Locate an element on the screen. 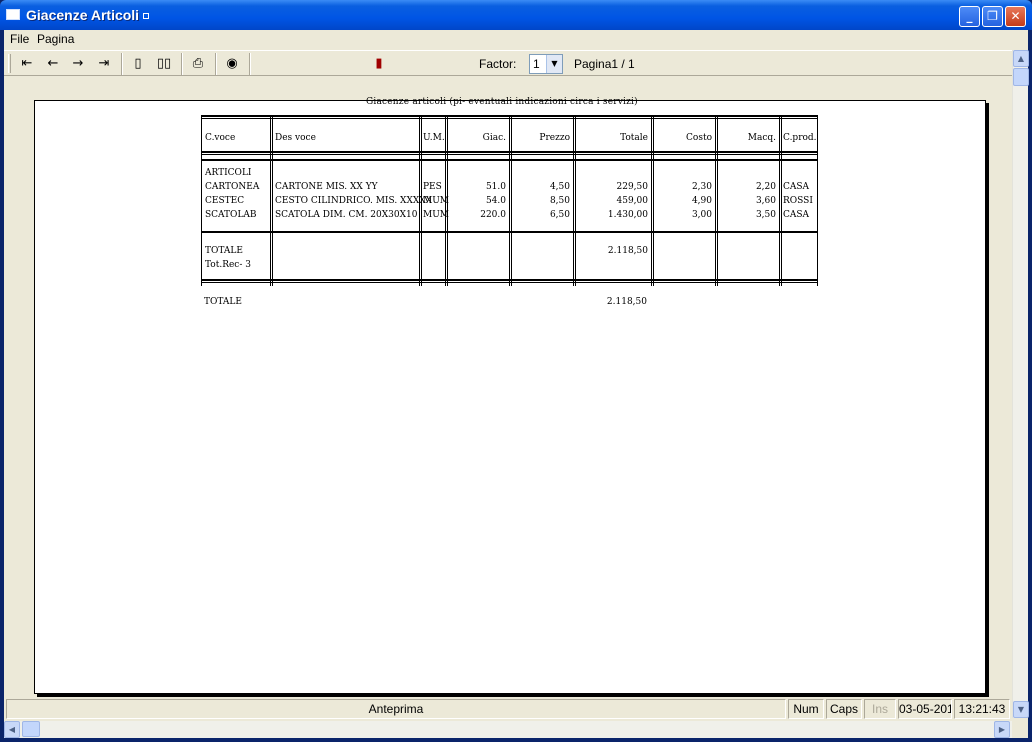 This screenshot has width=1032, height=742. header-desvoce: Des voce is located at coordinates (295, 138).